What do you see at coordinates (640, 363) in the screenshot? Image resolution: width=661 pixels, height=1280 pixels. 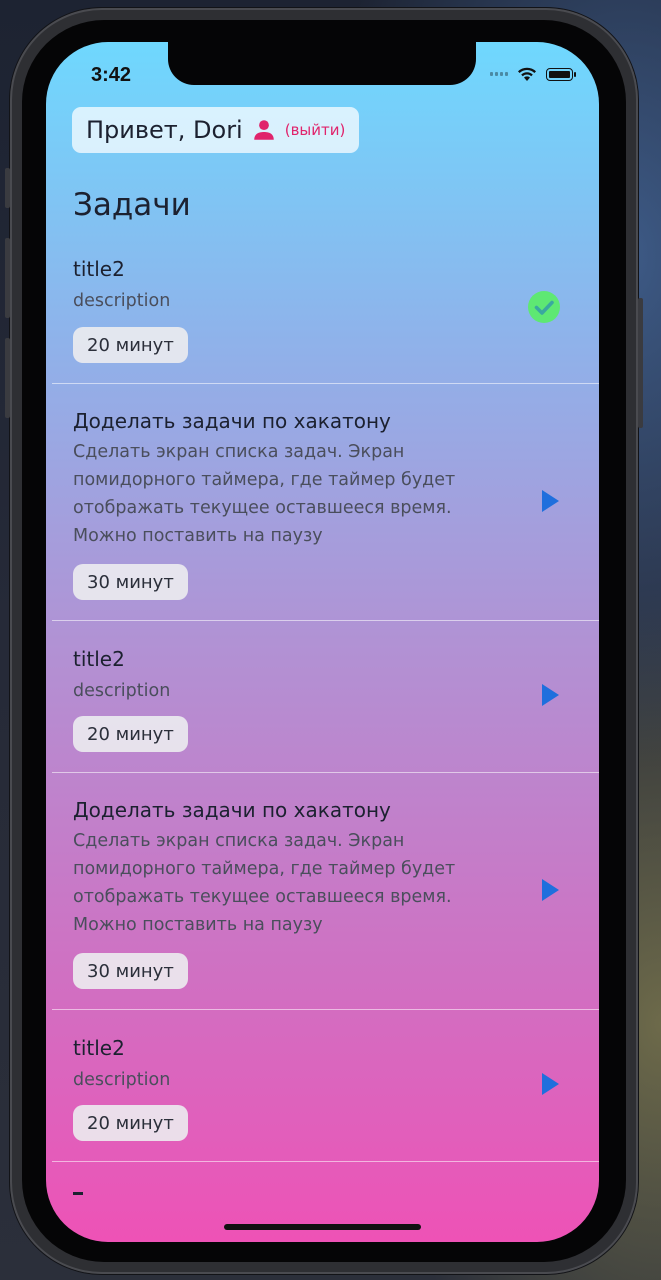 I see `power-button` at bounding box center [640, 363].